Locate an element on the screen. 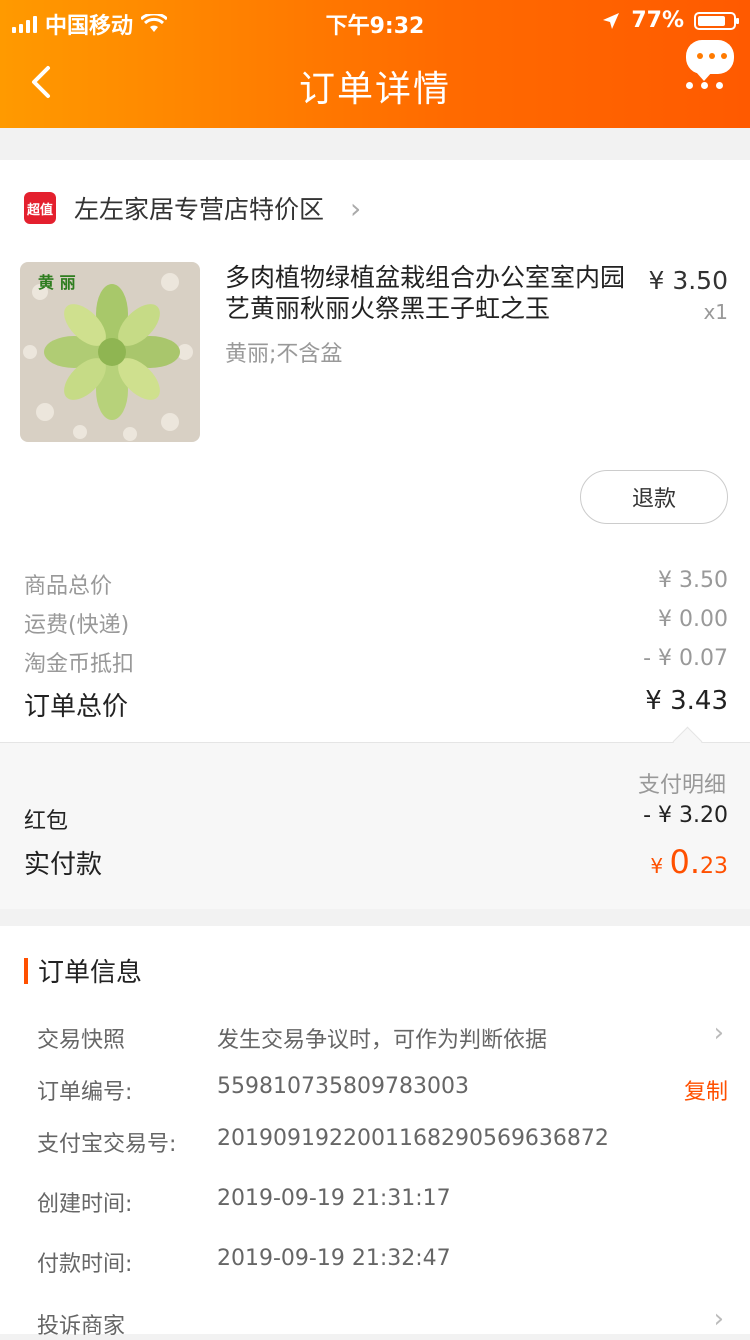 The width and height of the screenshot is (750, 1340). summary-value: ¥ 0.00 is located at coordinates (693, 619).